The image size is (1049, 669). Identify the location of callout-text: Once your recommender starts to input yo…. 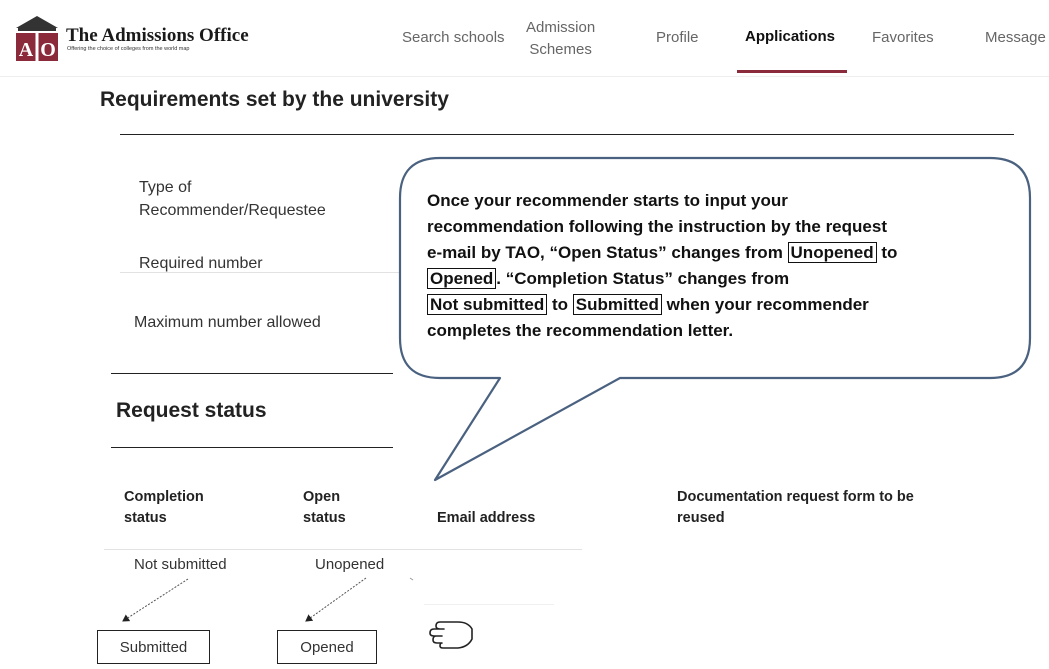
(719, 266).